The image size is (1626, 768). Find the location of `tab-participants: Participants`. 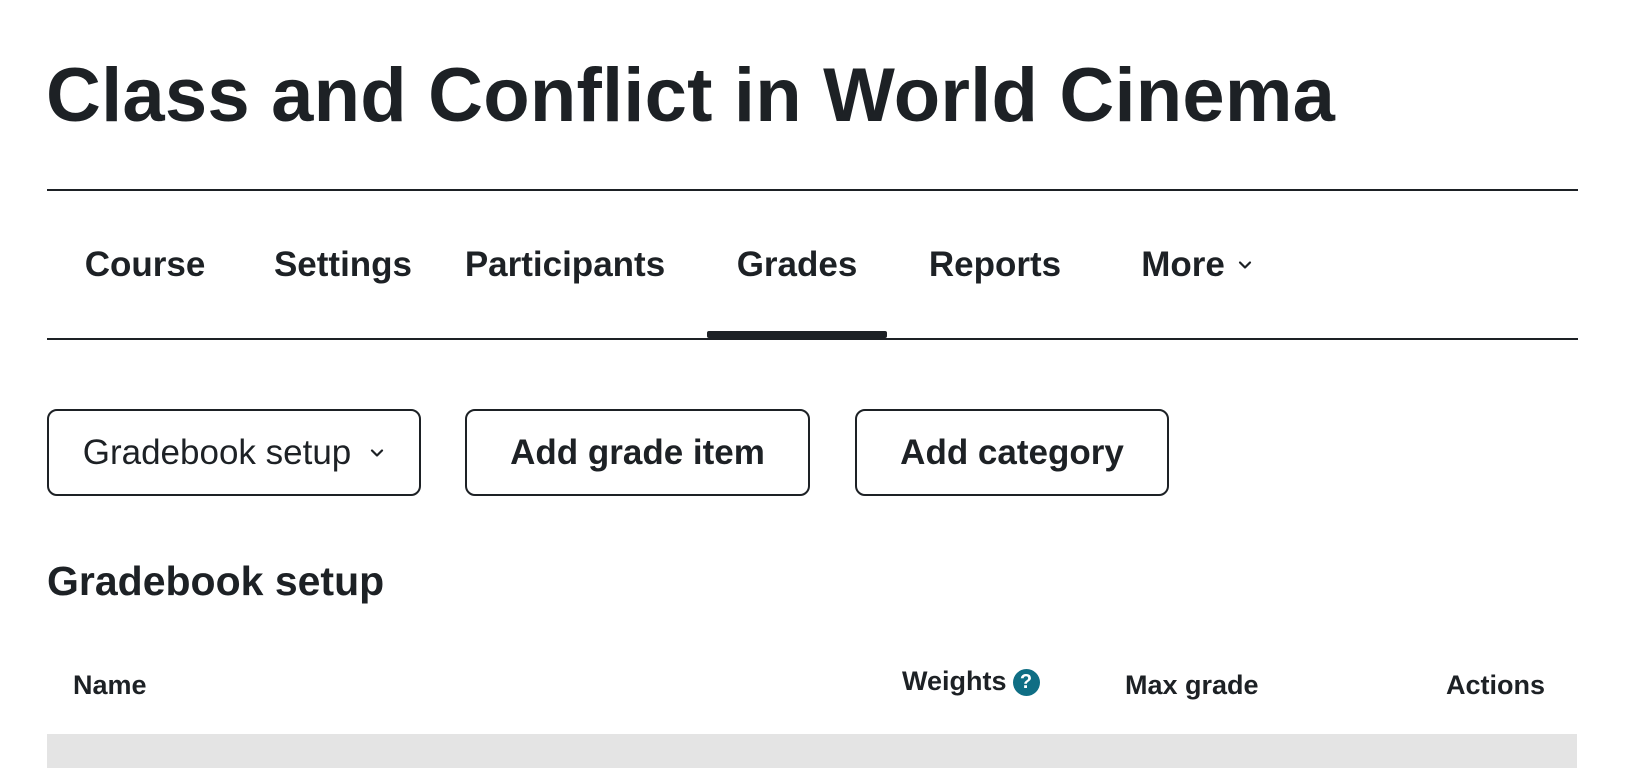

tab-participants: Participants is located at coordinates (565, 264).